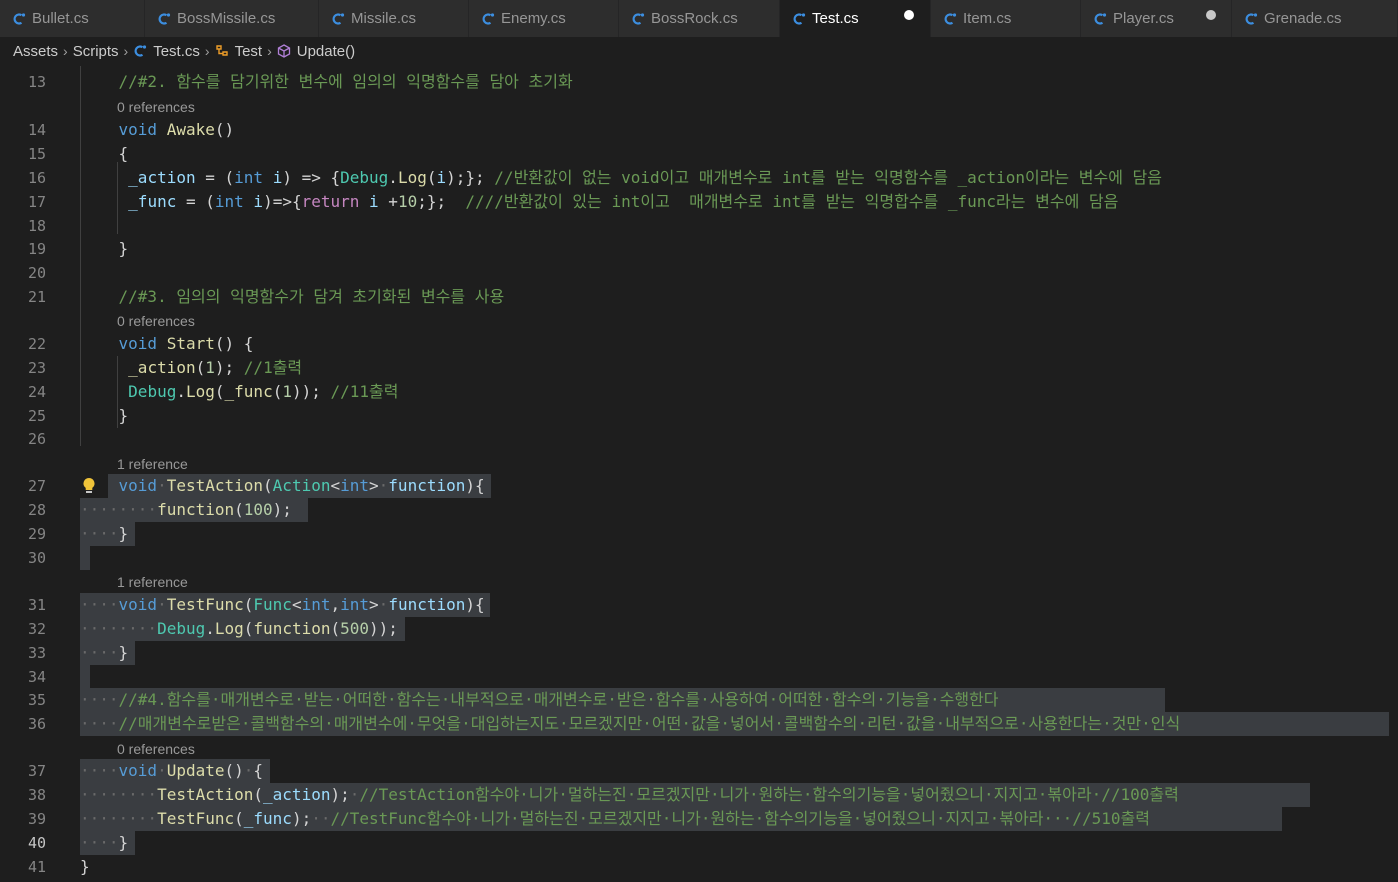  What do you see at coordinates (36, 82) in the screenshot?
I see `line-number: 13` at bounding box center [36, 82].